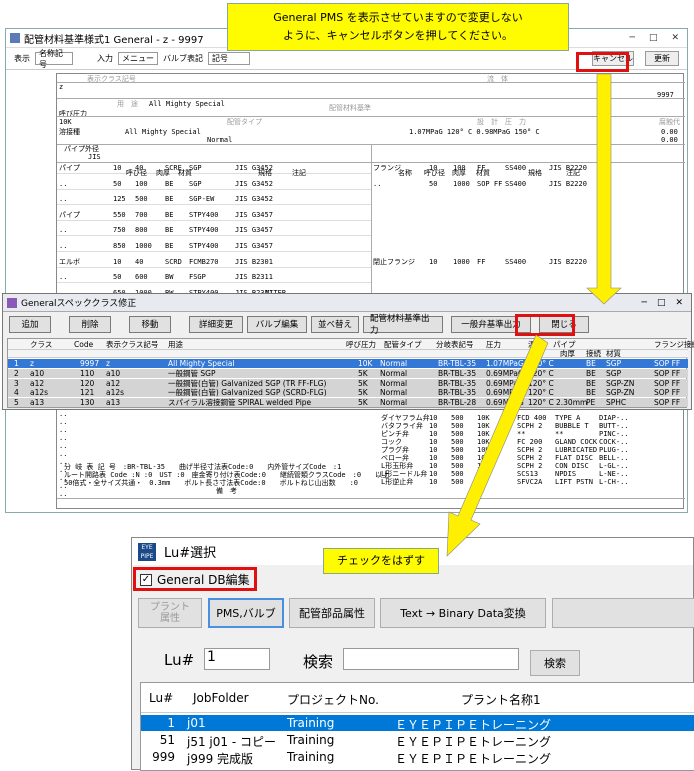  Describe the element at coordinates (497, 445) in the screenshot. I see `arrow-diagonal` at that location.